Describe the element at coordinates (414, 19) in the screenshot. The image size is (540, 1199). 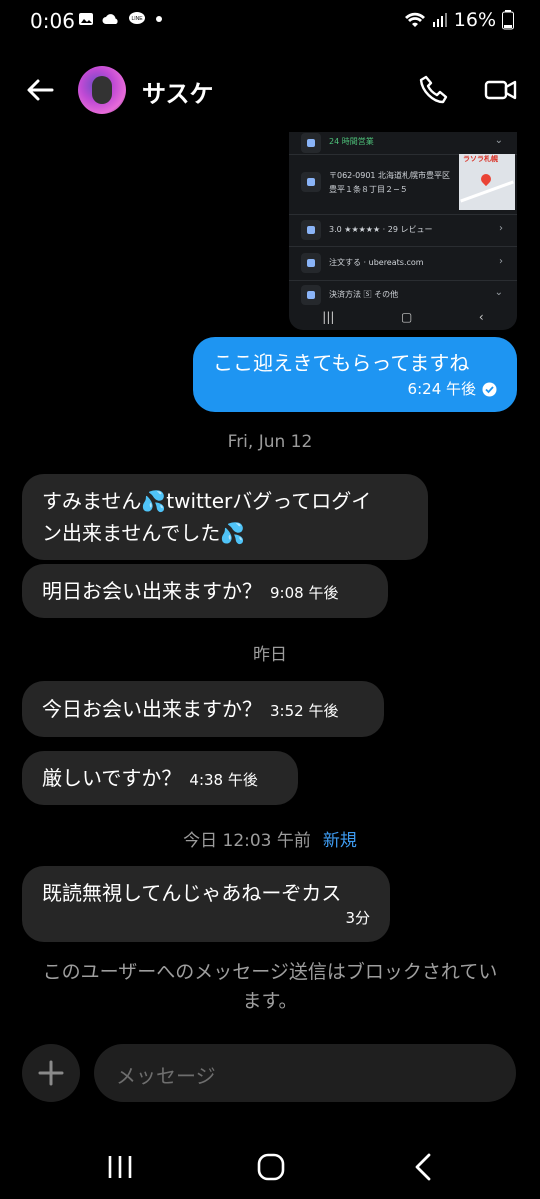
I see `wifi-icon` at that location.